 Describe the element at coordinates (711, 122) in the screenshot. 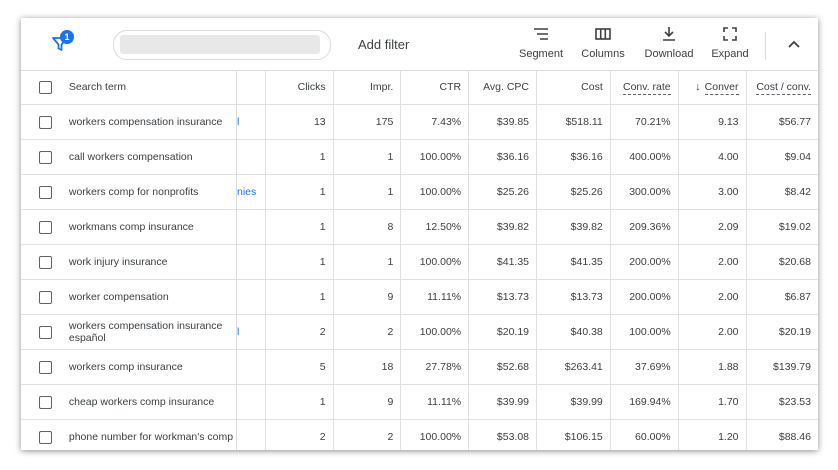

I see `conversions-cell: 9.13` at that location.